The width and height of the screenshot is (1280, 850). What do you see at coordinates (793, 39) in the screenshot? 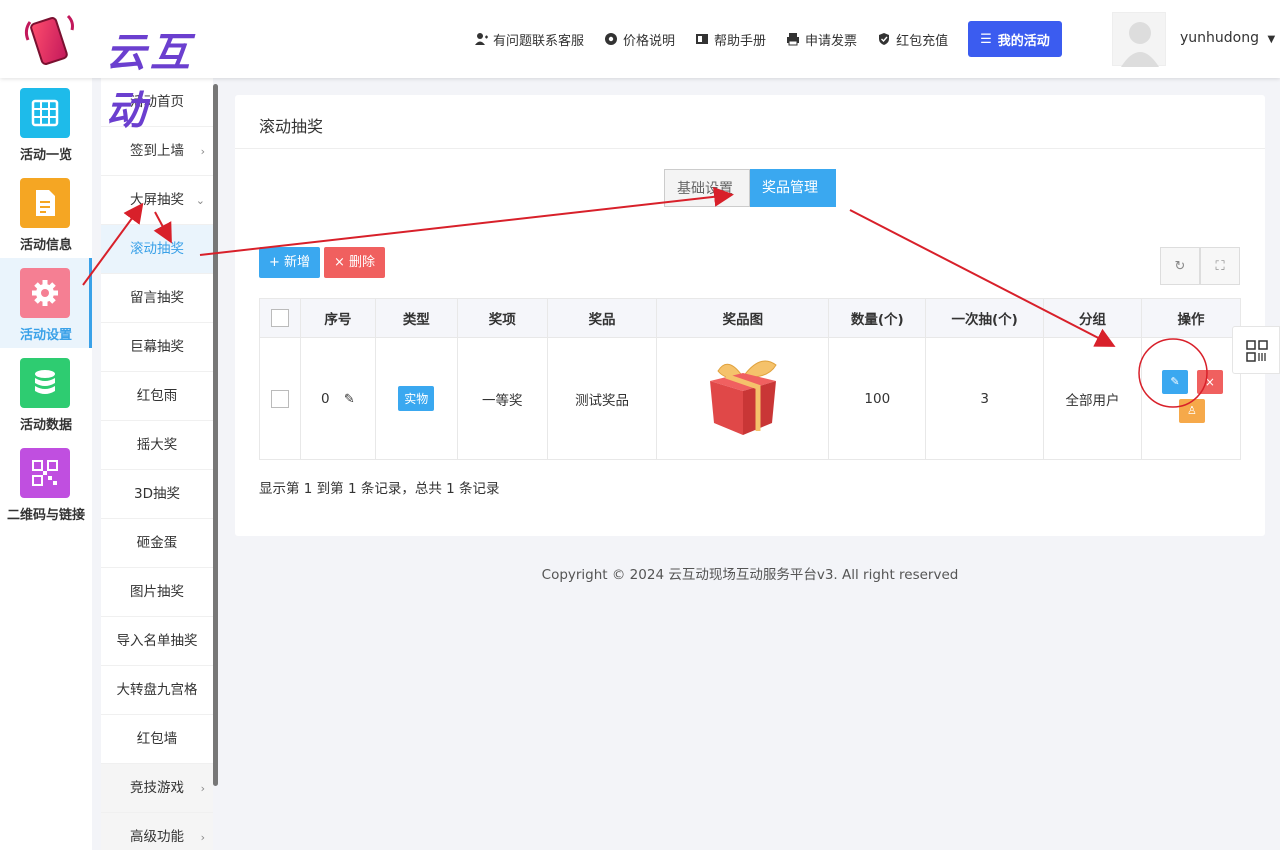
I see `printer-icon` at bounding box center [793, 39].